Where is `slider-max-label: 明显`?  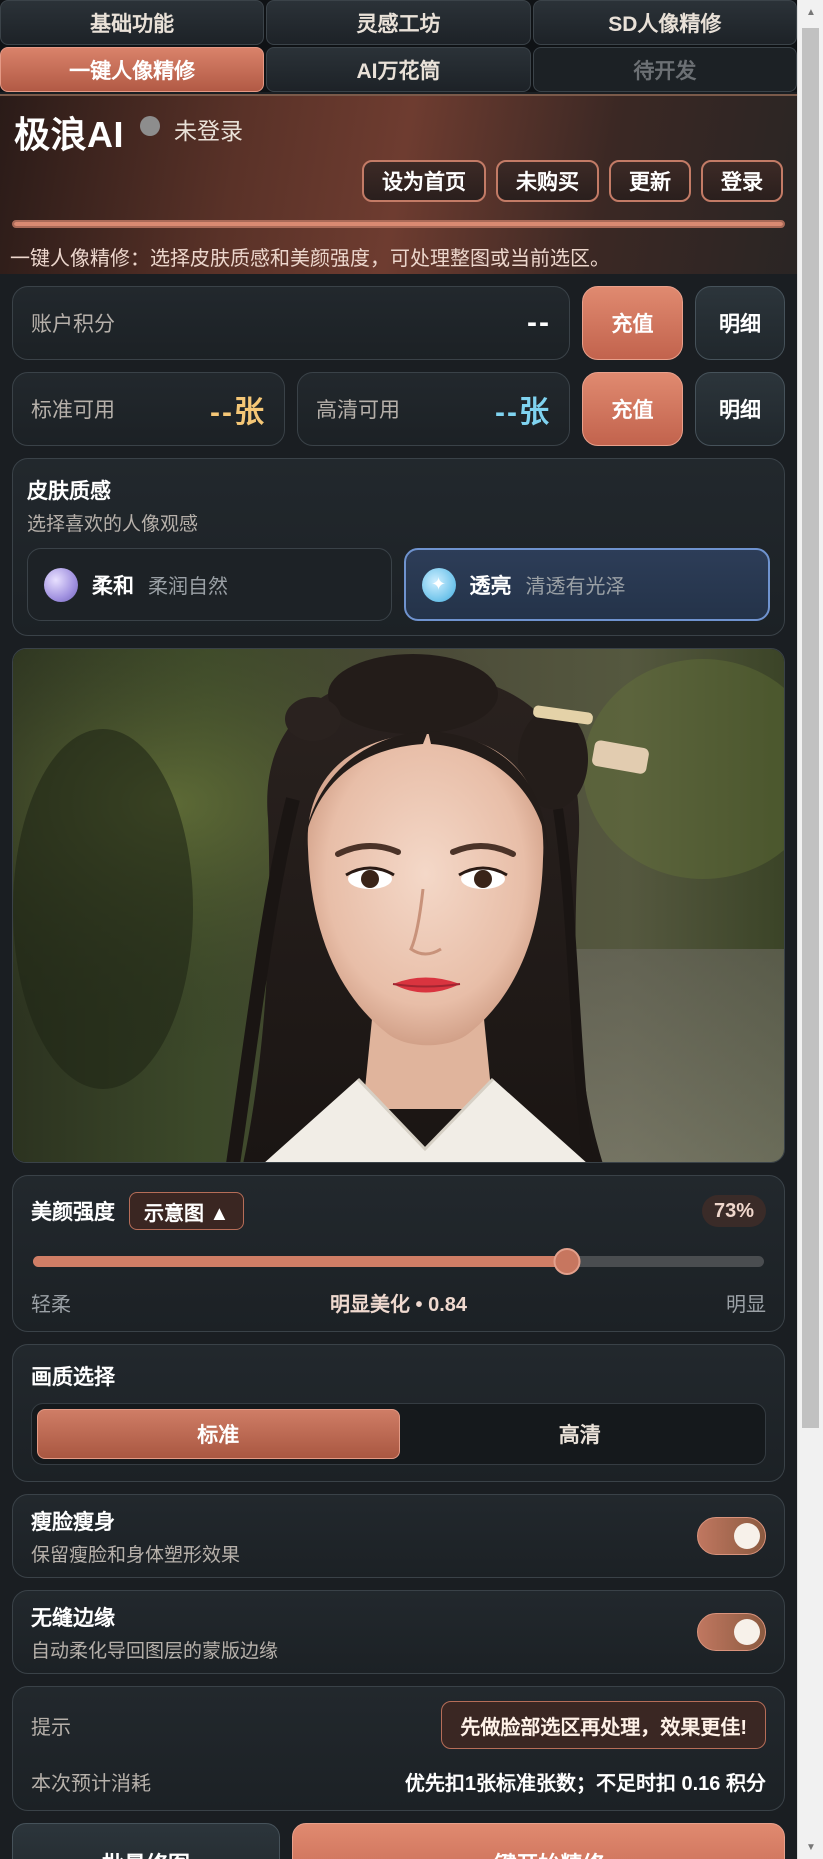 slider-max-label: 明显 is located at coordinates (745, 1305).